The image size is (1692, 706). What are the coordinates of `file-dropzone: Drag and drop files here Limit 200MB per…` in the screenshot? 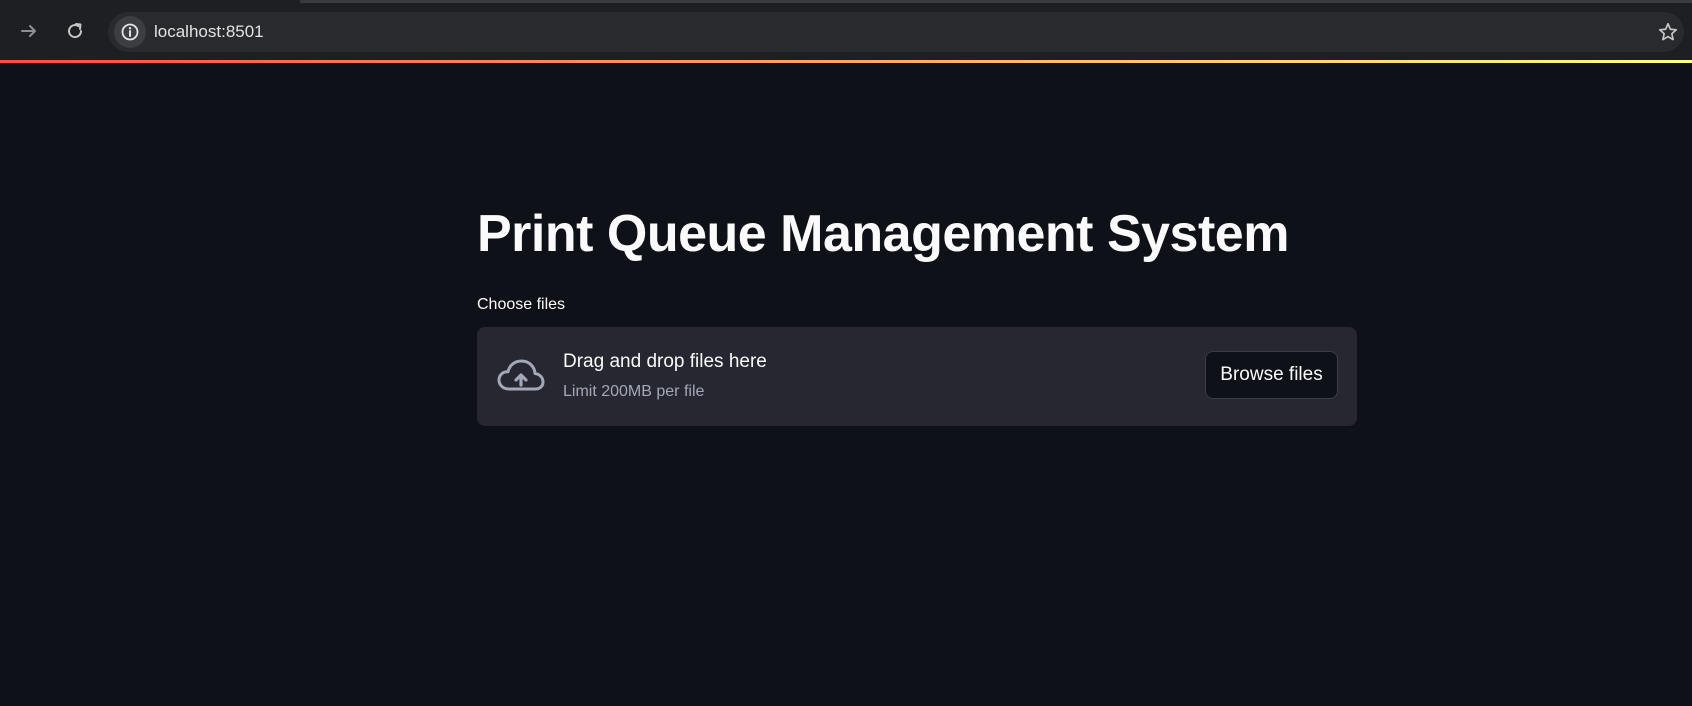 It's located at (917, 376).